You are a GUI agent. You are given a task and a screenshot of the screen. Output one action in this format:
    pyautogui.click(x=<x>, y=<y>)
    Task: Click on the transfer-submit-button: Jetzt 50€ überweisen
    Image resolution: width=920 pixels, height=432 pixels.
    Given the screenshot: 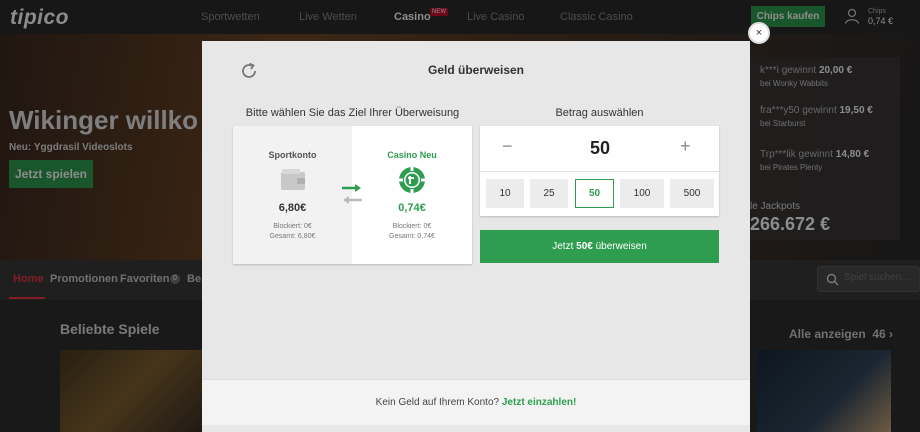 What is the action you would take?
    pyautogui.click(x=599, y=246)
    